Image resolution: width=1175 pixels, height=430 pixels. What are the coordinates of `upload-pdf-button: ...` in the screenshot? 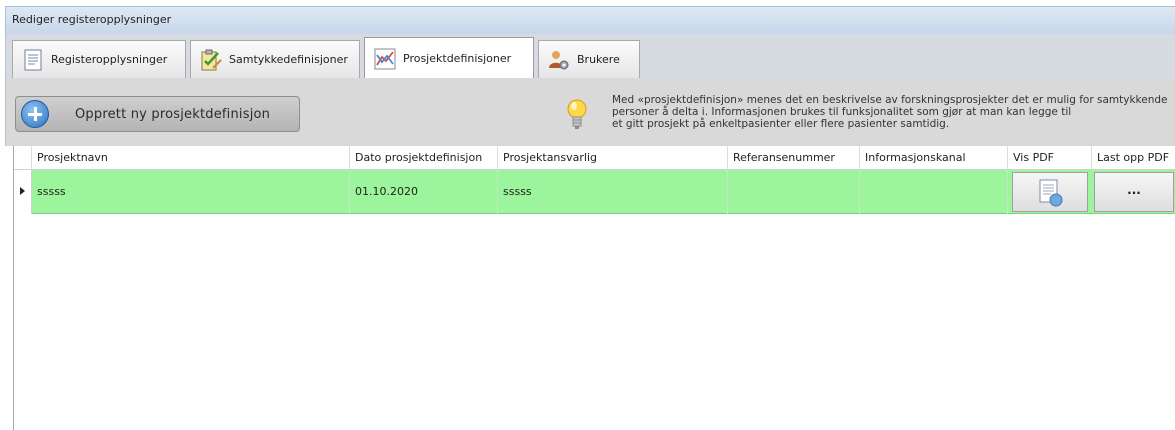 It's located at (1134, 192).